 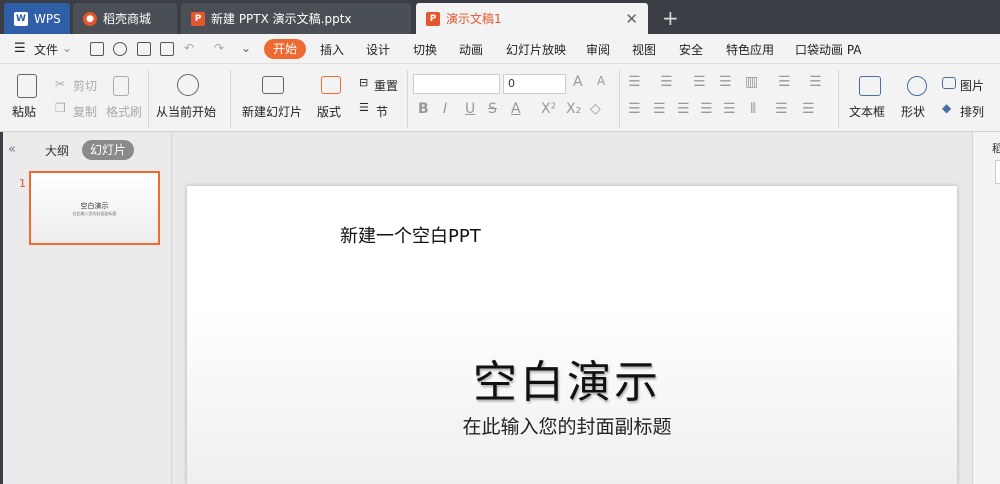 What do you see at coordinates (285, 49) in the screenshot?
I see `menu-home: 开始` at bounding box center [285, 49].